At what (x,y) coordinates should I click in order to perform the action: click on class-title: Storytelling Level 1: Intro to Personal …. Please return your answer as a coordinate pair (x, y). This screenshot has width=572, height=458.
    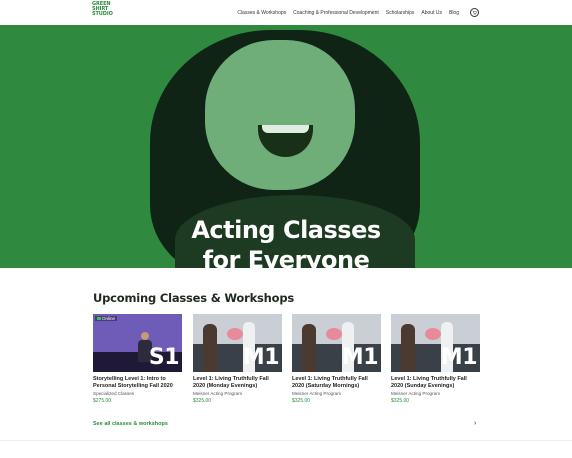
    Looking at the image, I should click on (137, 383).